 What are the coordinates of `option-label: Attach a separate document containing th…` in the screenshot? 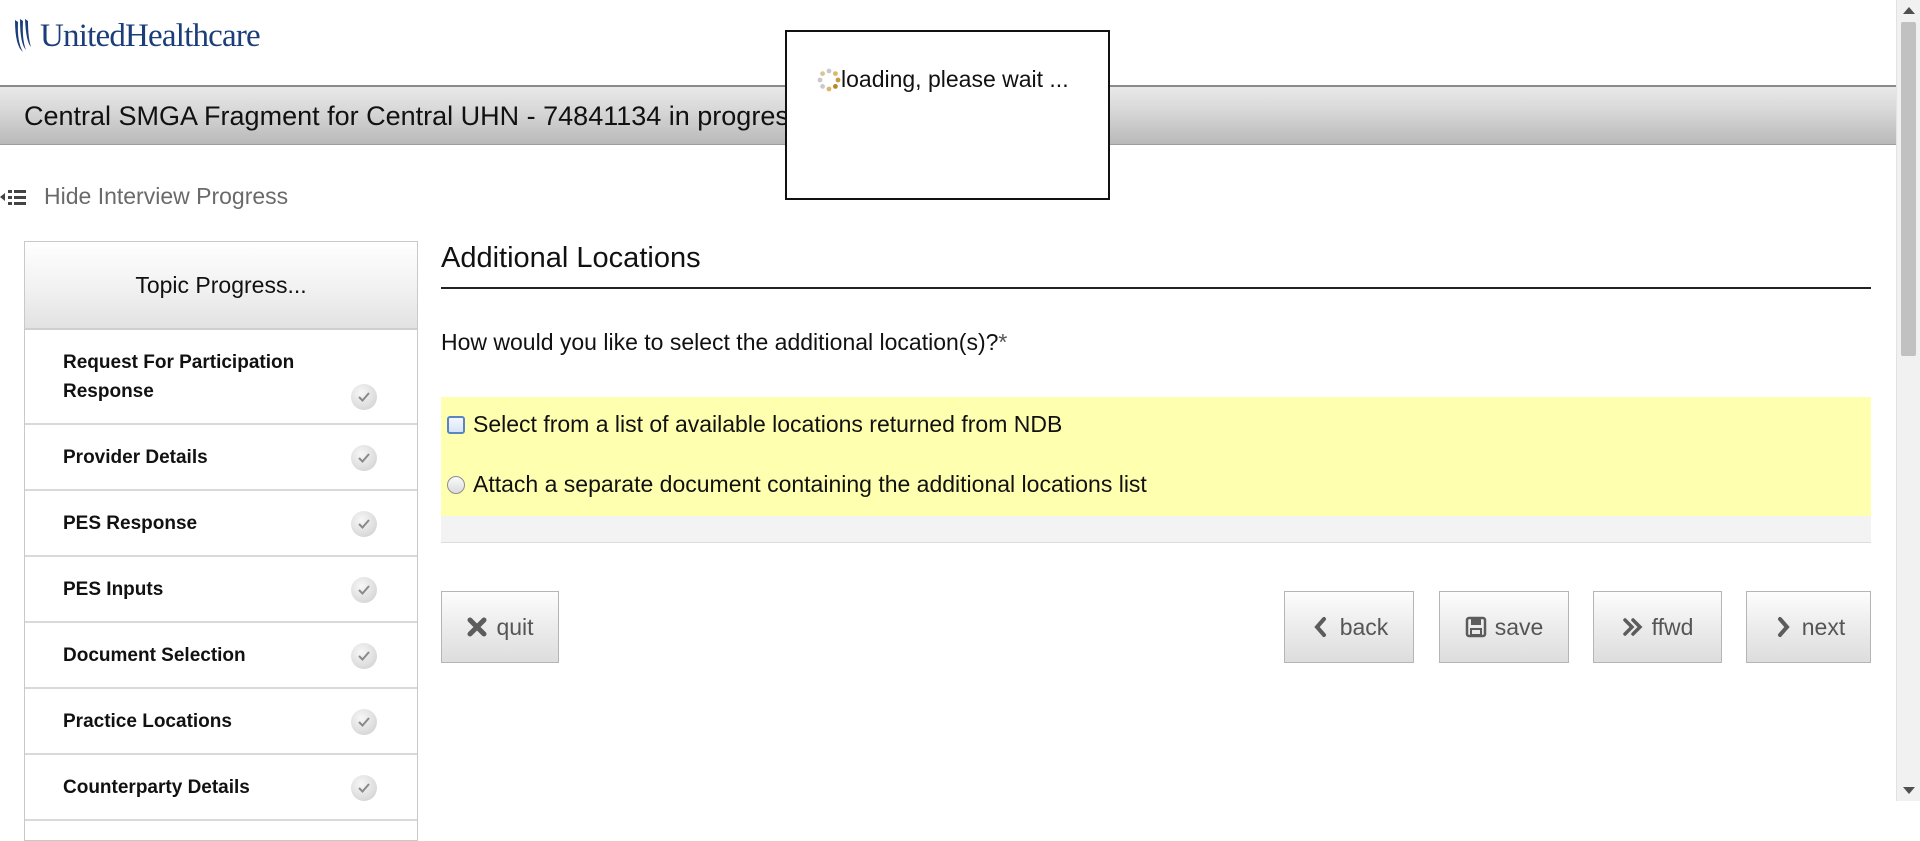 It's located at (810, 484).